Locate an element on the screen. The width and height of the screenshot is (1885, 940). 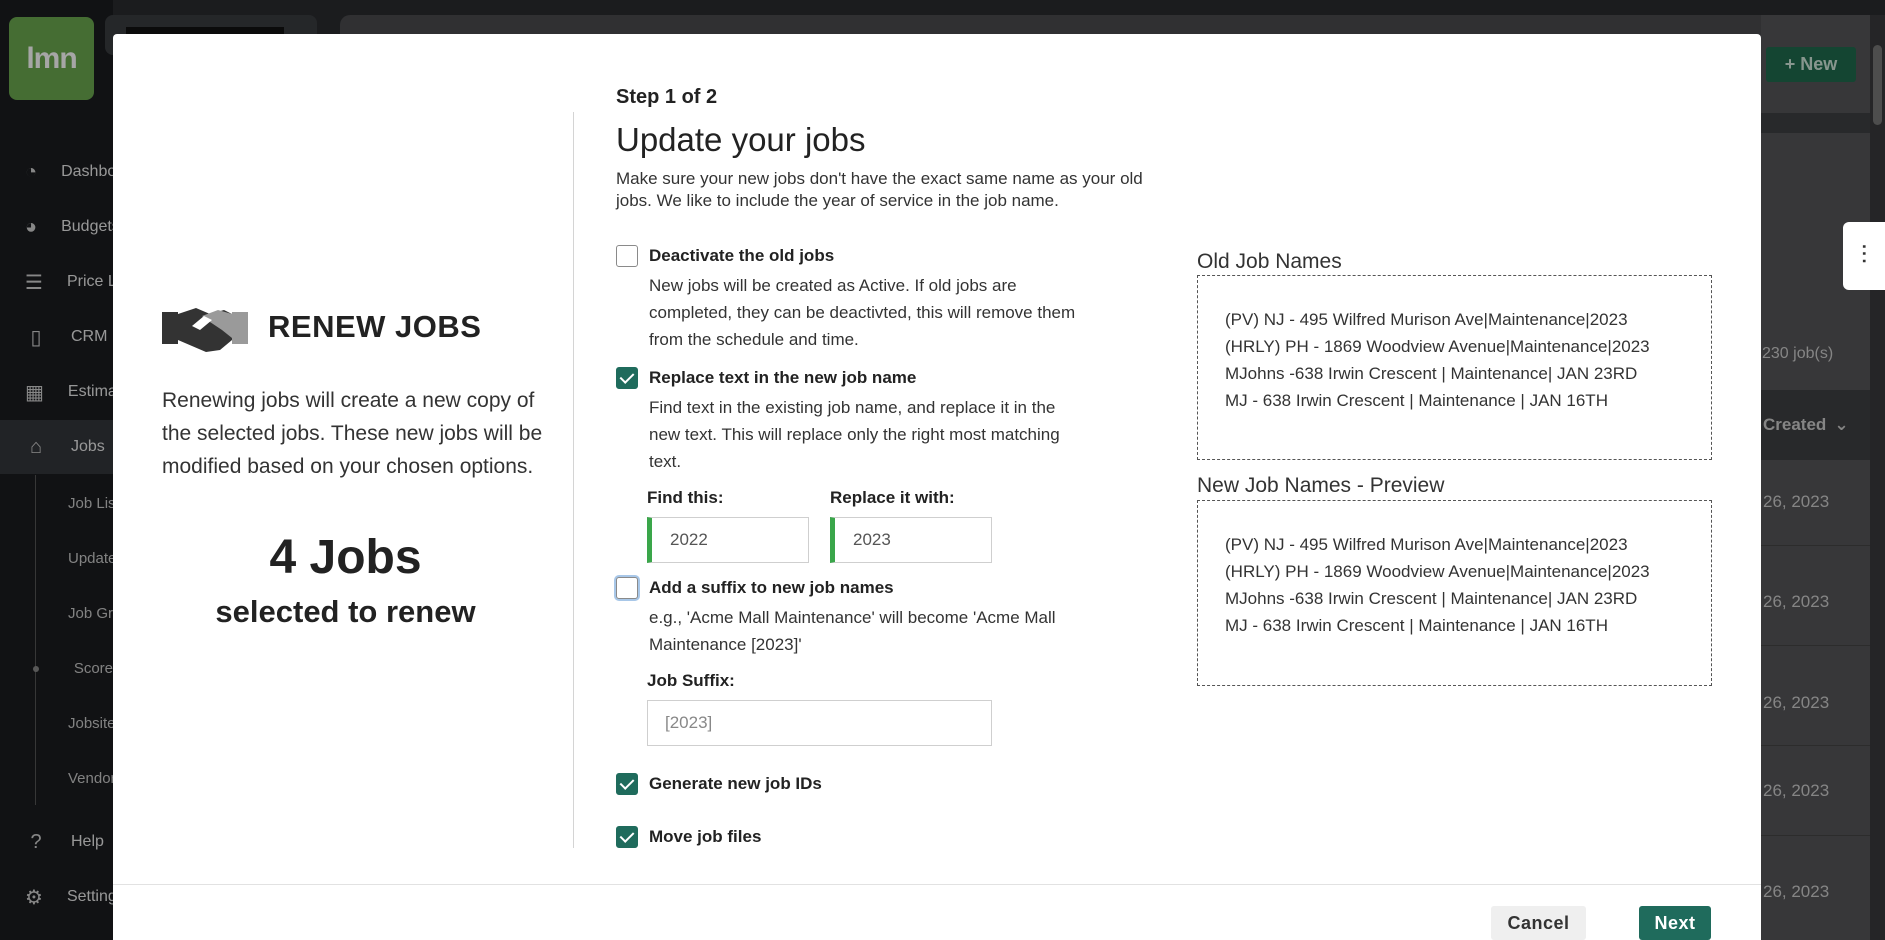
replace-input: 2023 is located at coordinates (911, 540).